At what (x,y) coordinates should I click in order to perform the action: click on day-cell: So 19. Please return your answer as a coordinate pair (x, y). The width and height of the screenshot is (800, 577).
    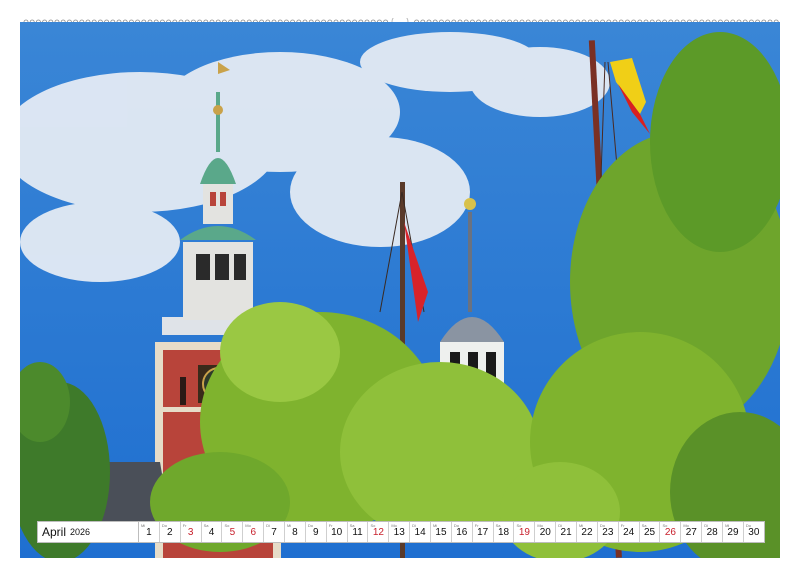
    Looking at the image, I should click on (525, 532).